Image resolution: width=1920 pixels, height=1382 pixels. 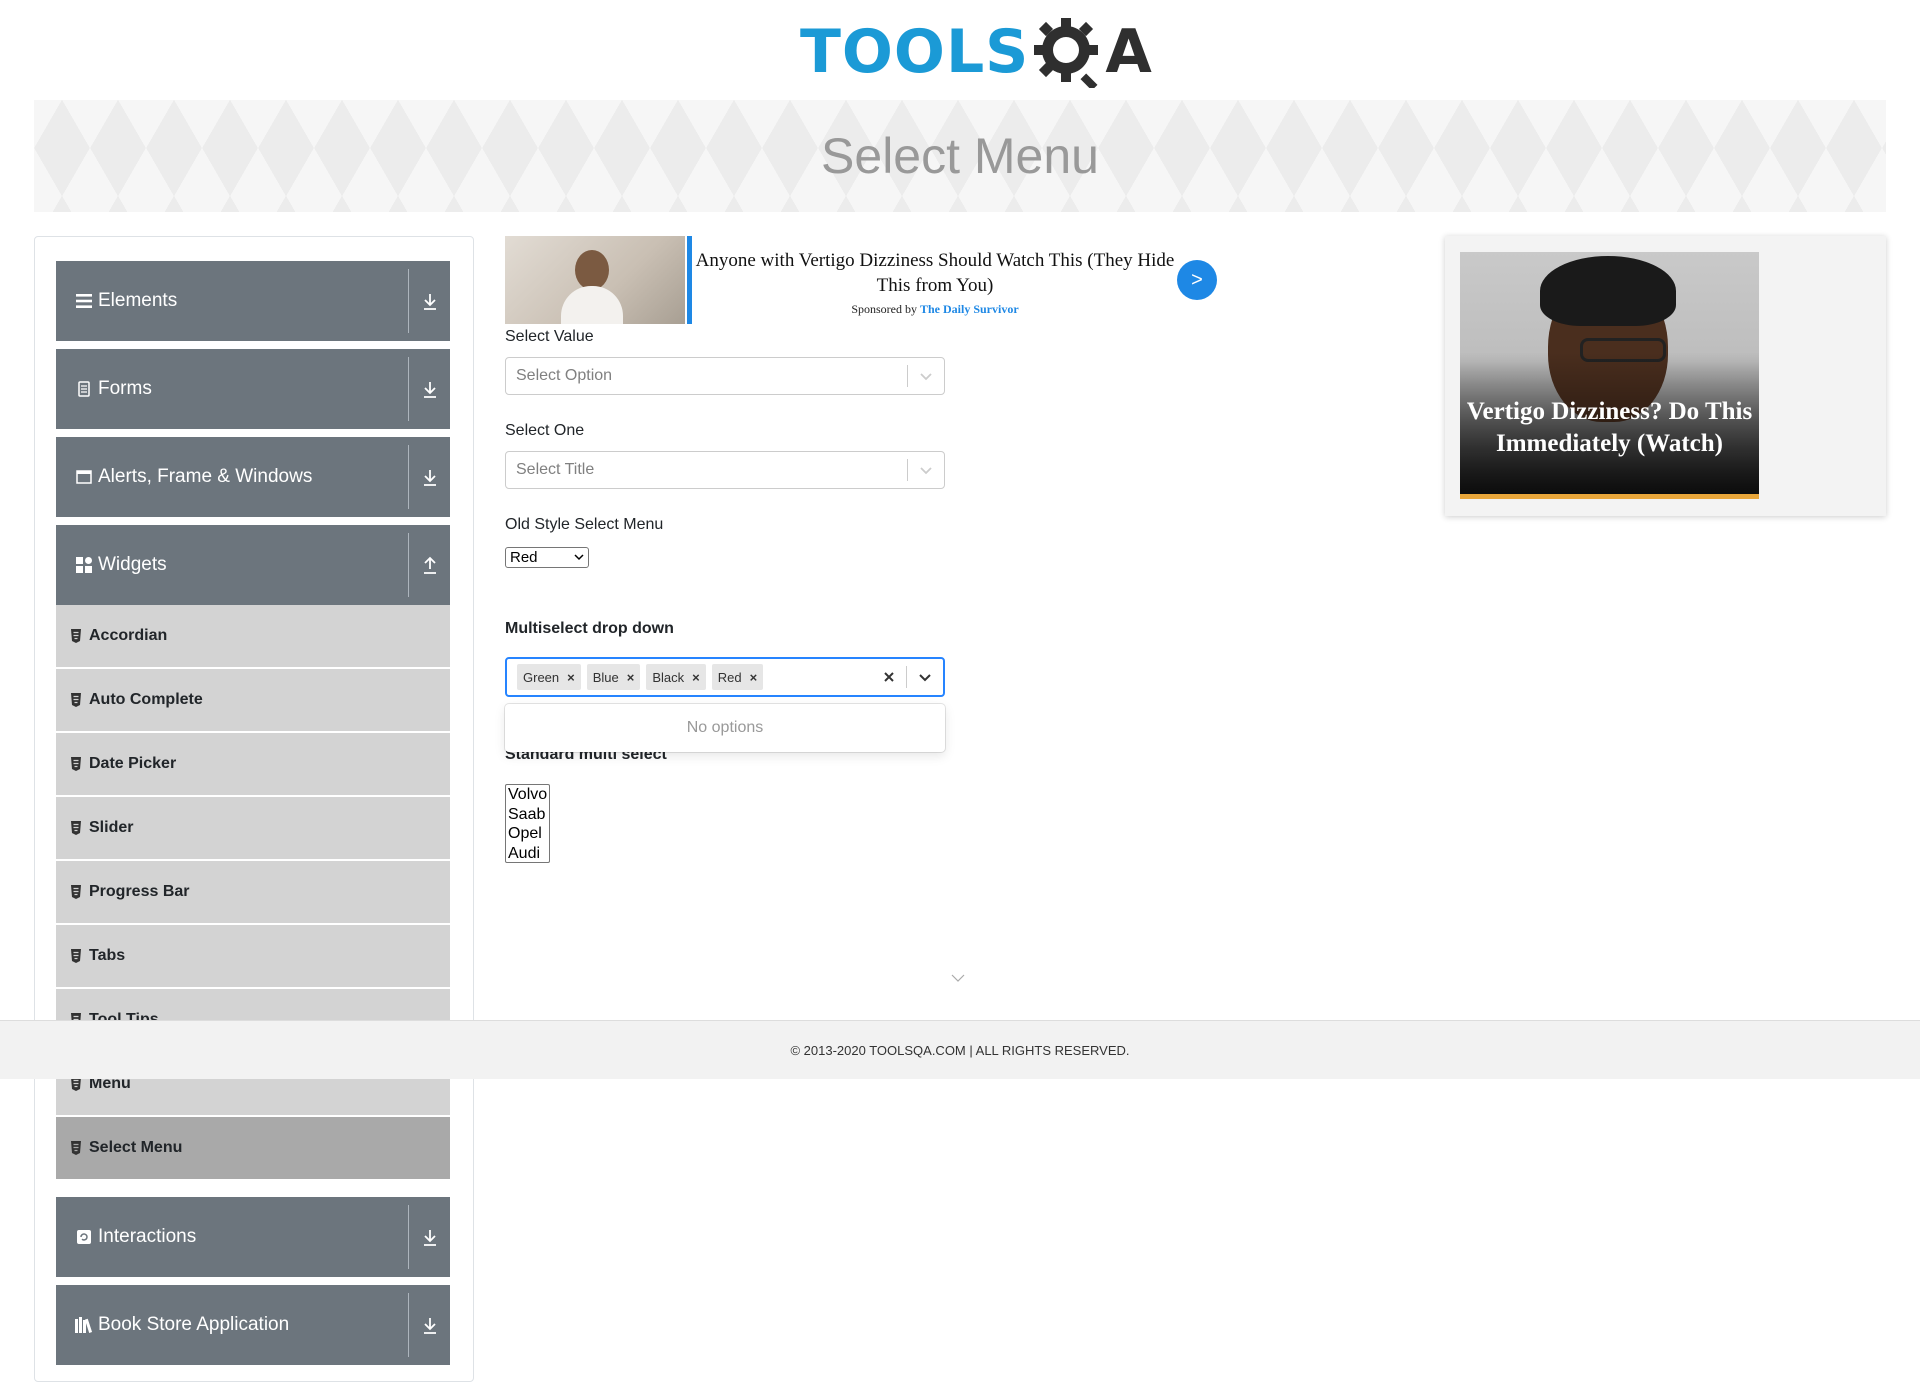 I want to click on sidebar-group-forms: Forms, so click(x=253, y=389).